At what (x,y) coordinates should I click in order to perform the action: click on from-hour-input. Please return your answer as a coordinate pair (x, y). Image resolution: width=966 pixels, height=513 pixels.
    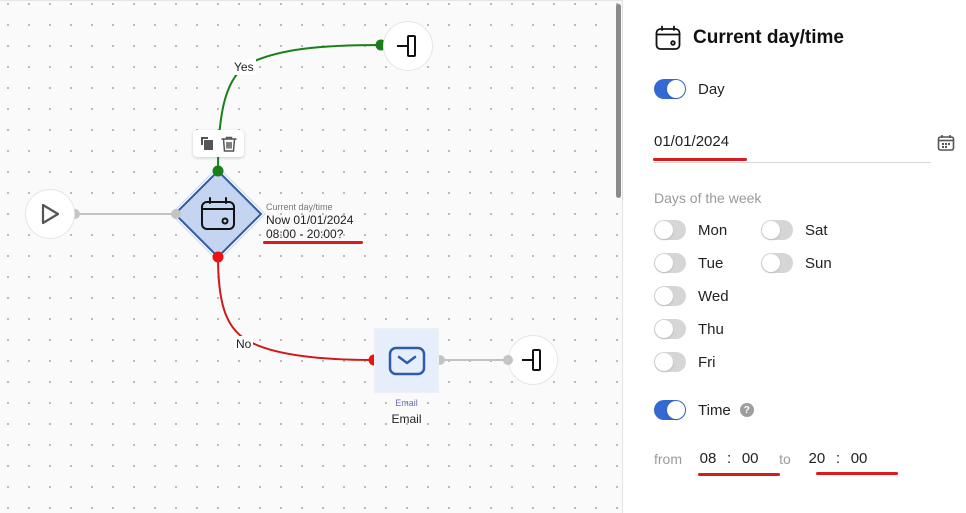
    Looking at the image, I should click on (708, 458).